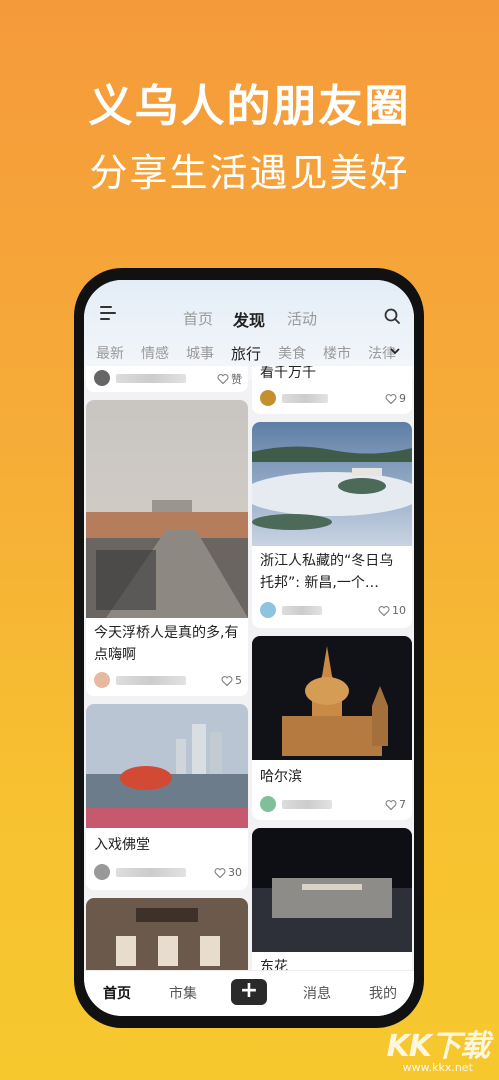  I want to click on watermark: KK下载 www.kkx.net, so click(438, 1047).